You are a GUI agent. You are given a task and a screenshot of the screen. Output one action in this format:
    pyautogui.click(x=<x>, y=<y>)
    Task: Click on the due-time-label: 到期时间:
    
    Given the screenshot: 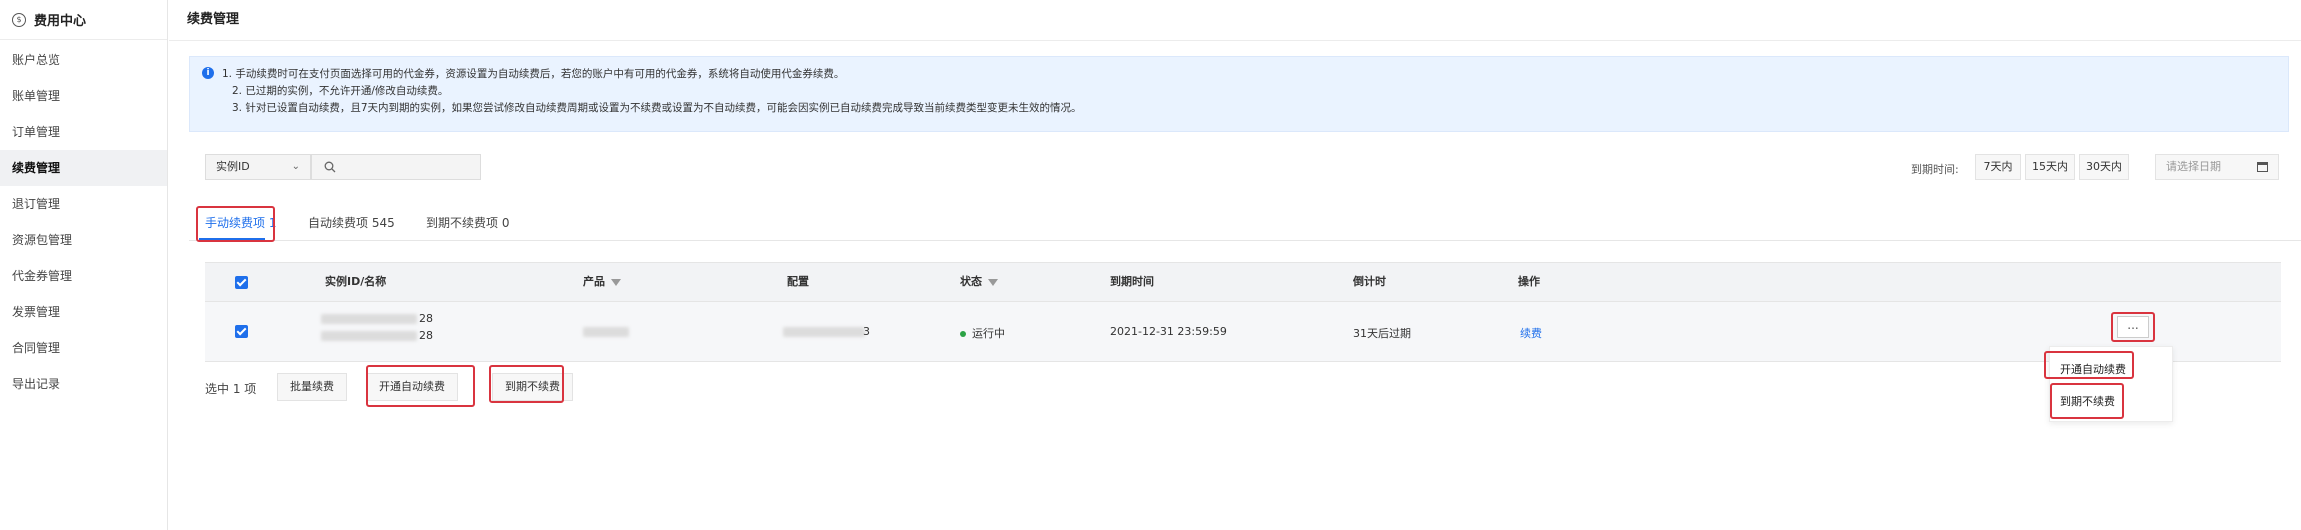 What is the action you would take?
    pyautogui.click(x=1935, y=169)
    